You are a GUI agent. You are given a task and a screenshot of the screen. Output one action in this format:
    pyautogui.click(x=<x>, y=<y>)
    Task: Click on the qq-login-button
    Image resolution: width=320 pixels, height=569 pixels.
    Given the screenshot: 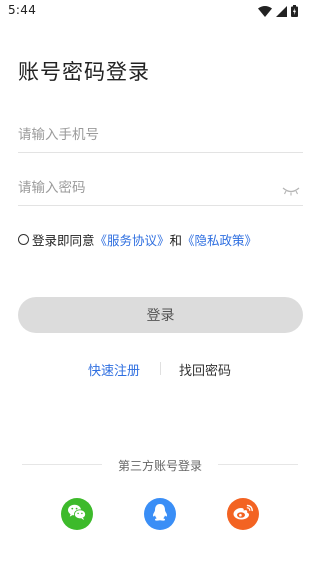 What is the action you would take?
    pyautogui.click(x=160, y=514)
    